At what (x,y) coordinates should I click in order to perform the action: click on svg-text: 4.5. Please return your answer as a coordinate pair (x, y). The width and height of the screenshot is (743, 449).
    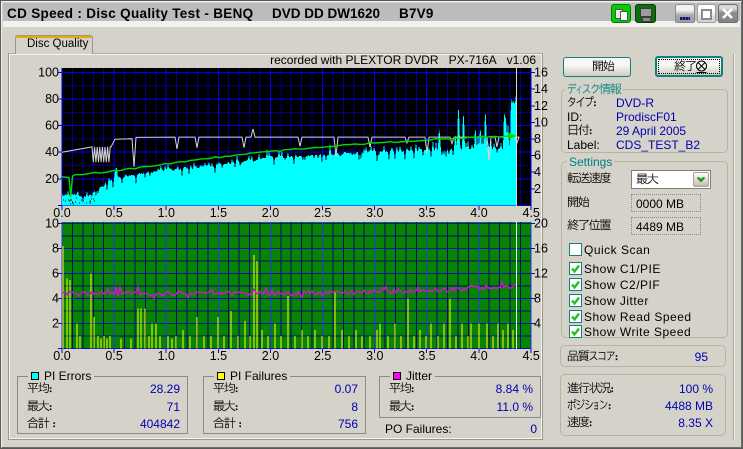
    Looking at the image, I should click on (531, 356).